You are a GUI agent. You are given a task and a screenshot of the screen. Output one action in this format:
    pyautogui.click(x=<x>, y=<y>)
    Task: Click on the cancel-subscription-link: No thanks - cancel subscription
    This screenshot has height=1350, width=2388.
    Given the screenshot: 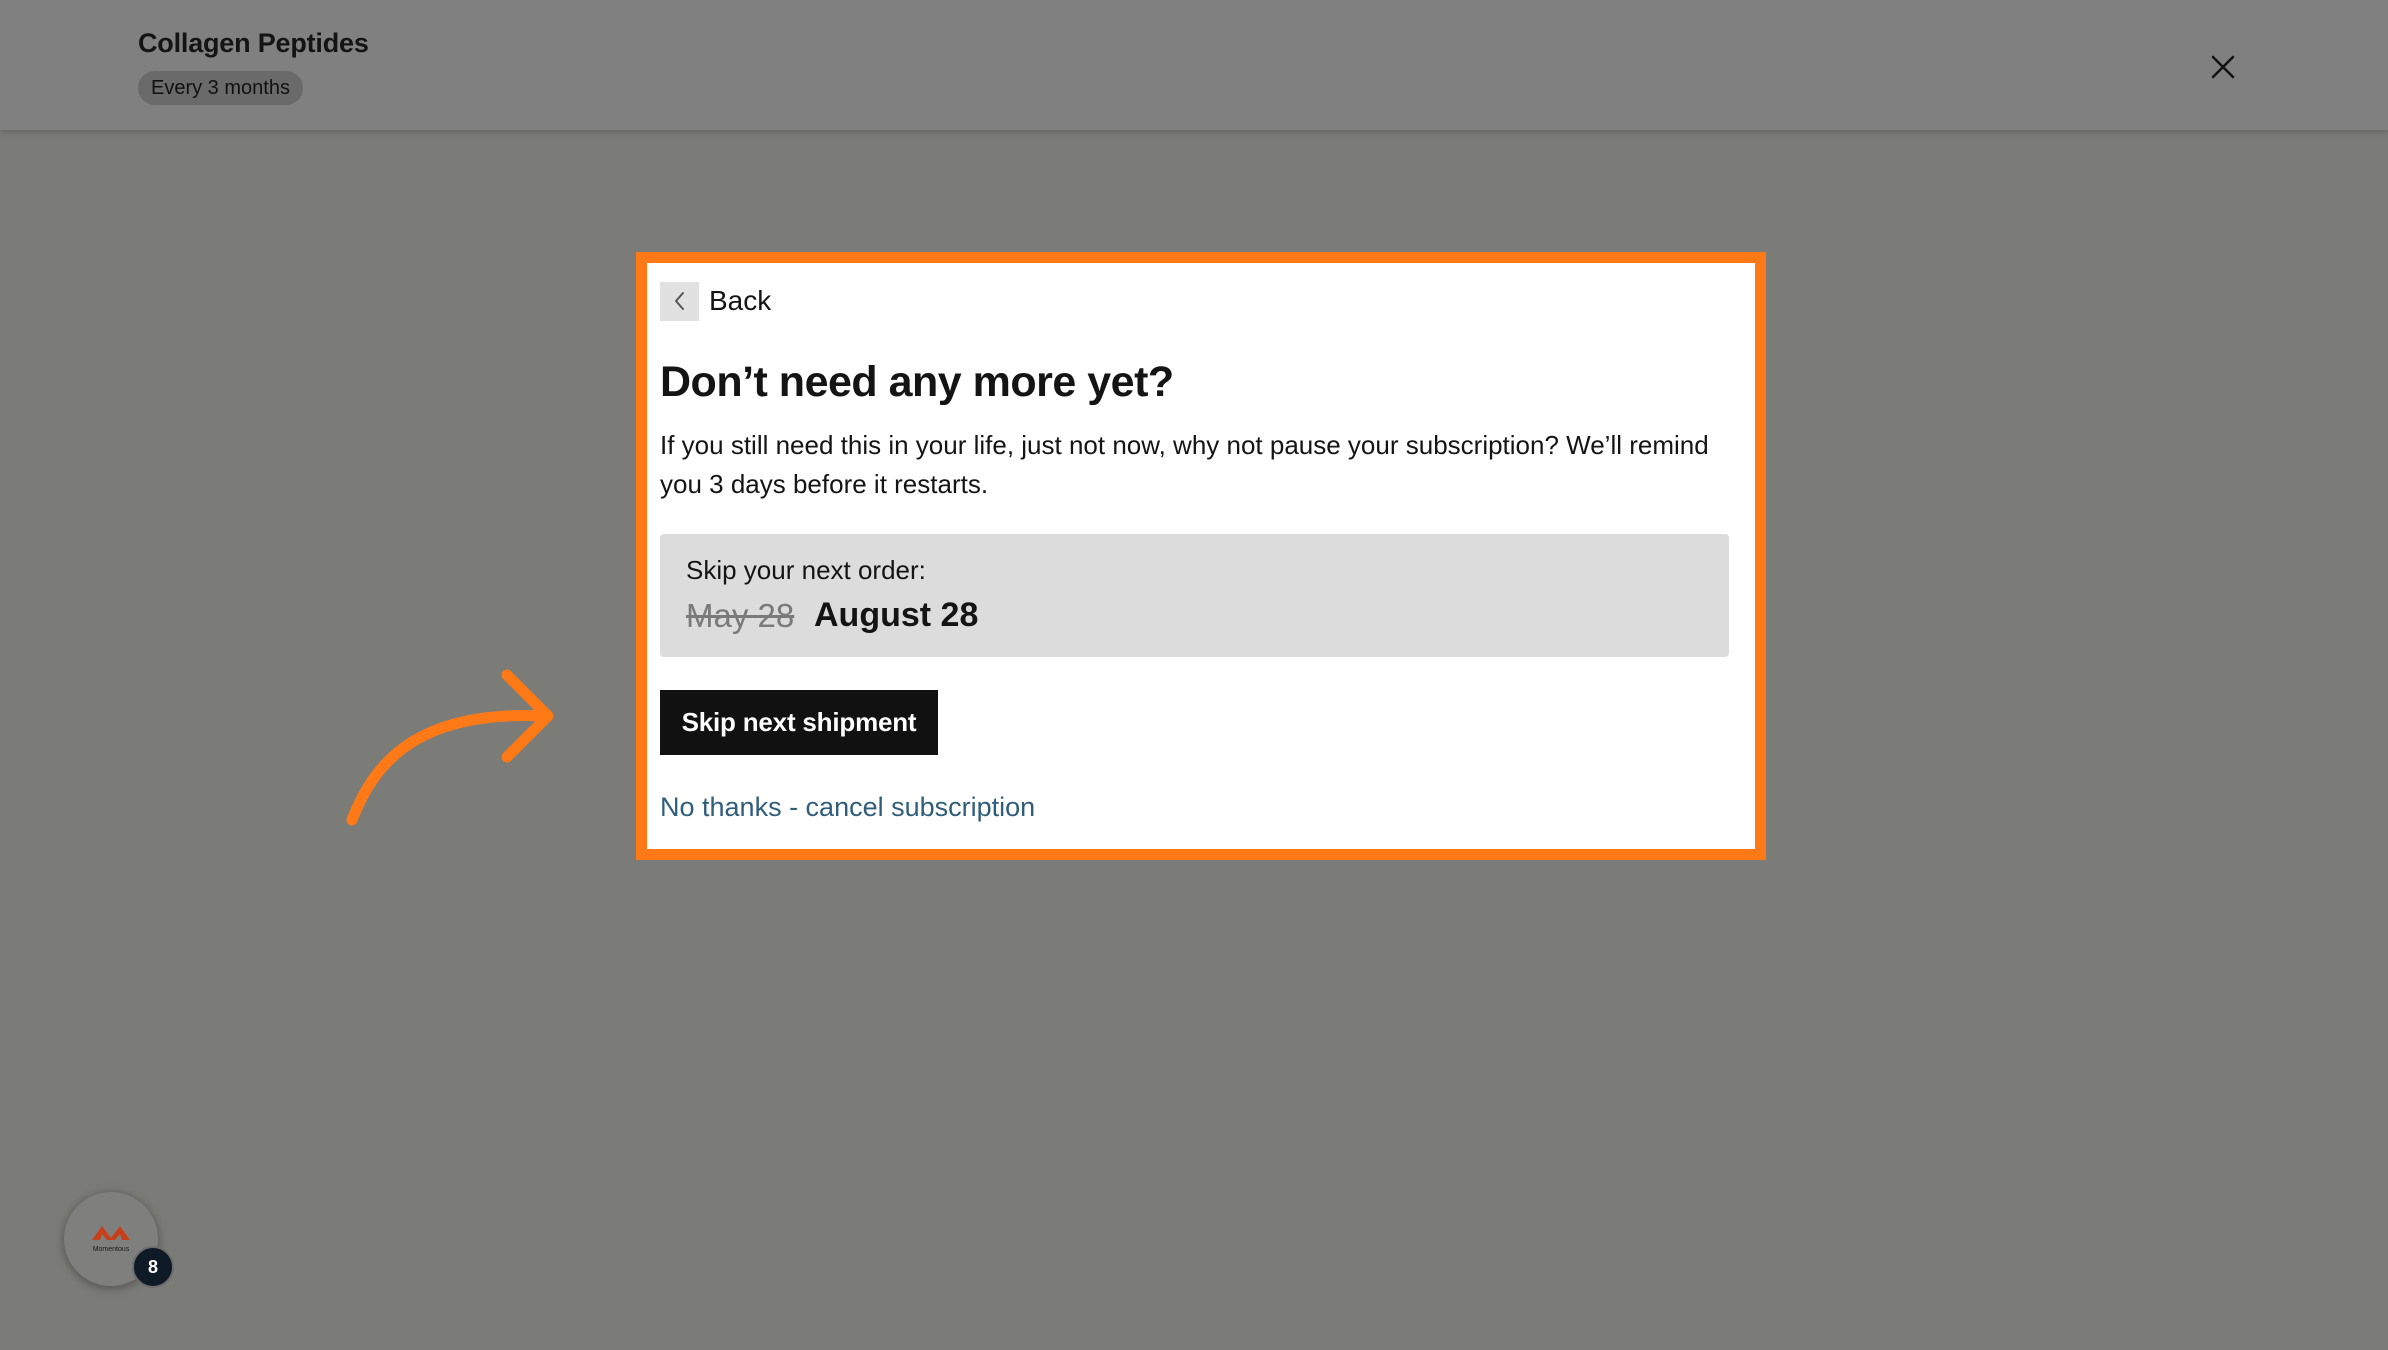 What is the action you would take?
    pyautogui.click(x=847, y=807)
    